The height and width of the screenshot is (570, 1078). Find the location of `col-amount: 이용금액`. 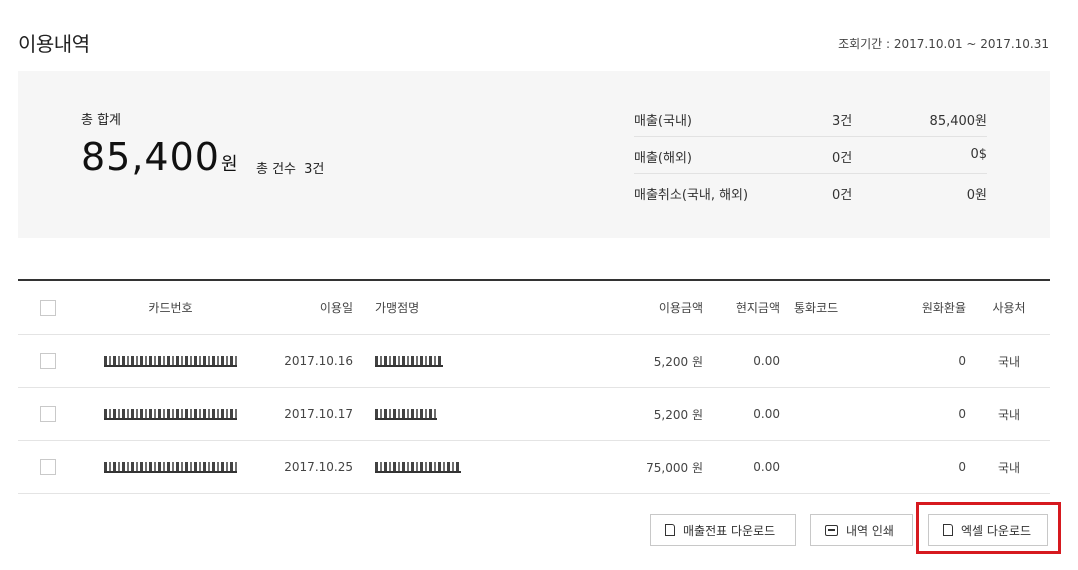

col-amount: 이용금액 is located at coordinates (680, 308).